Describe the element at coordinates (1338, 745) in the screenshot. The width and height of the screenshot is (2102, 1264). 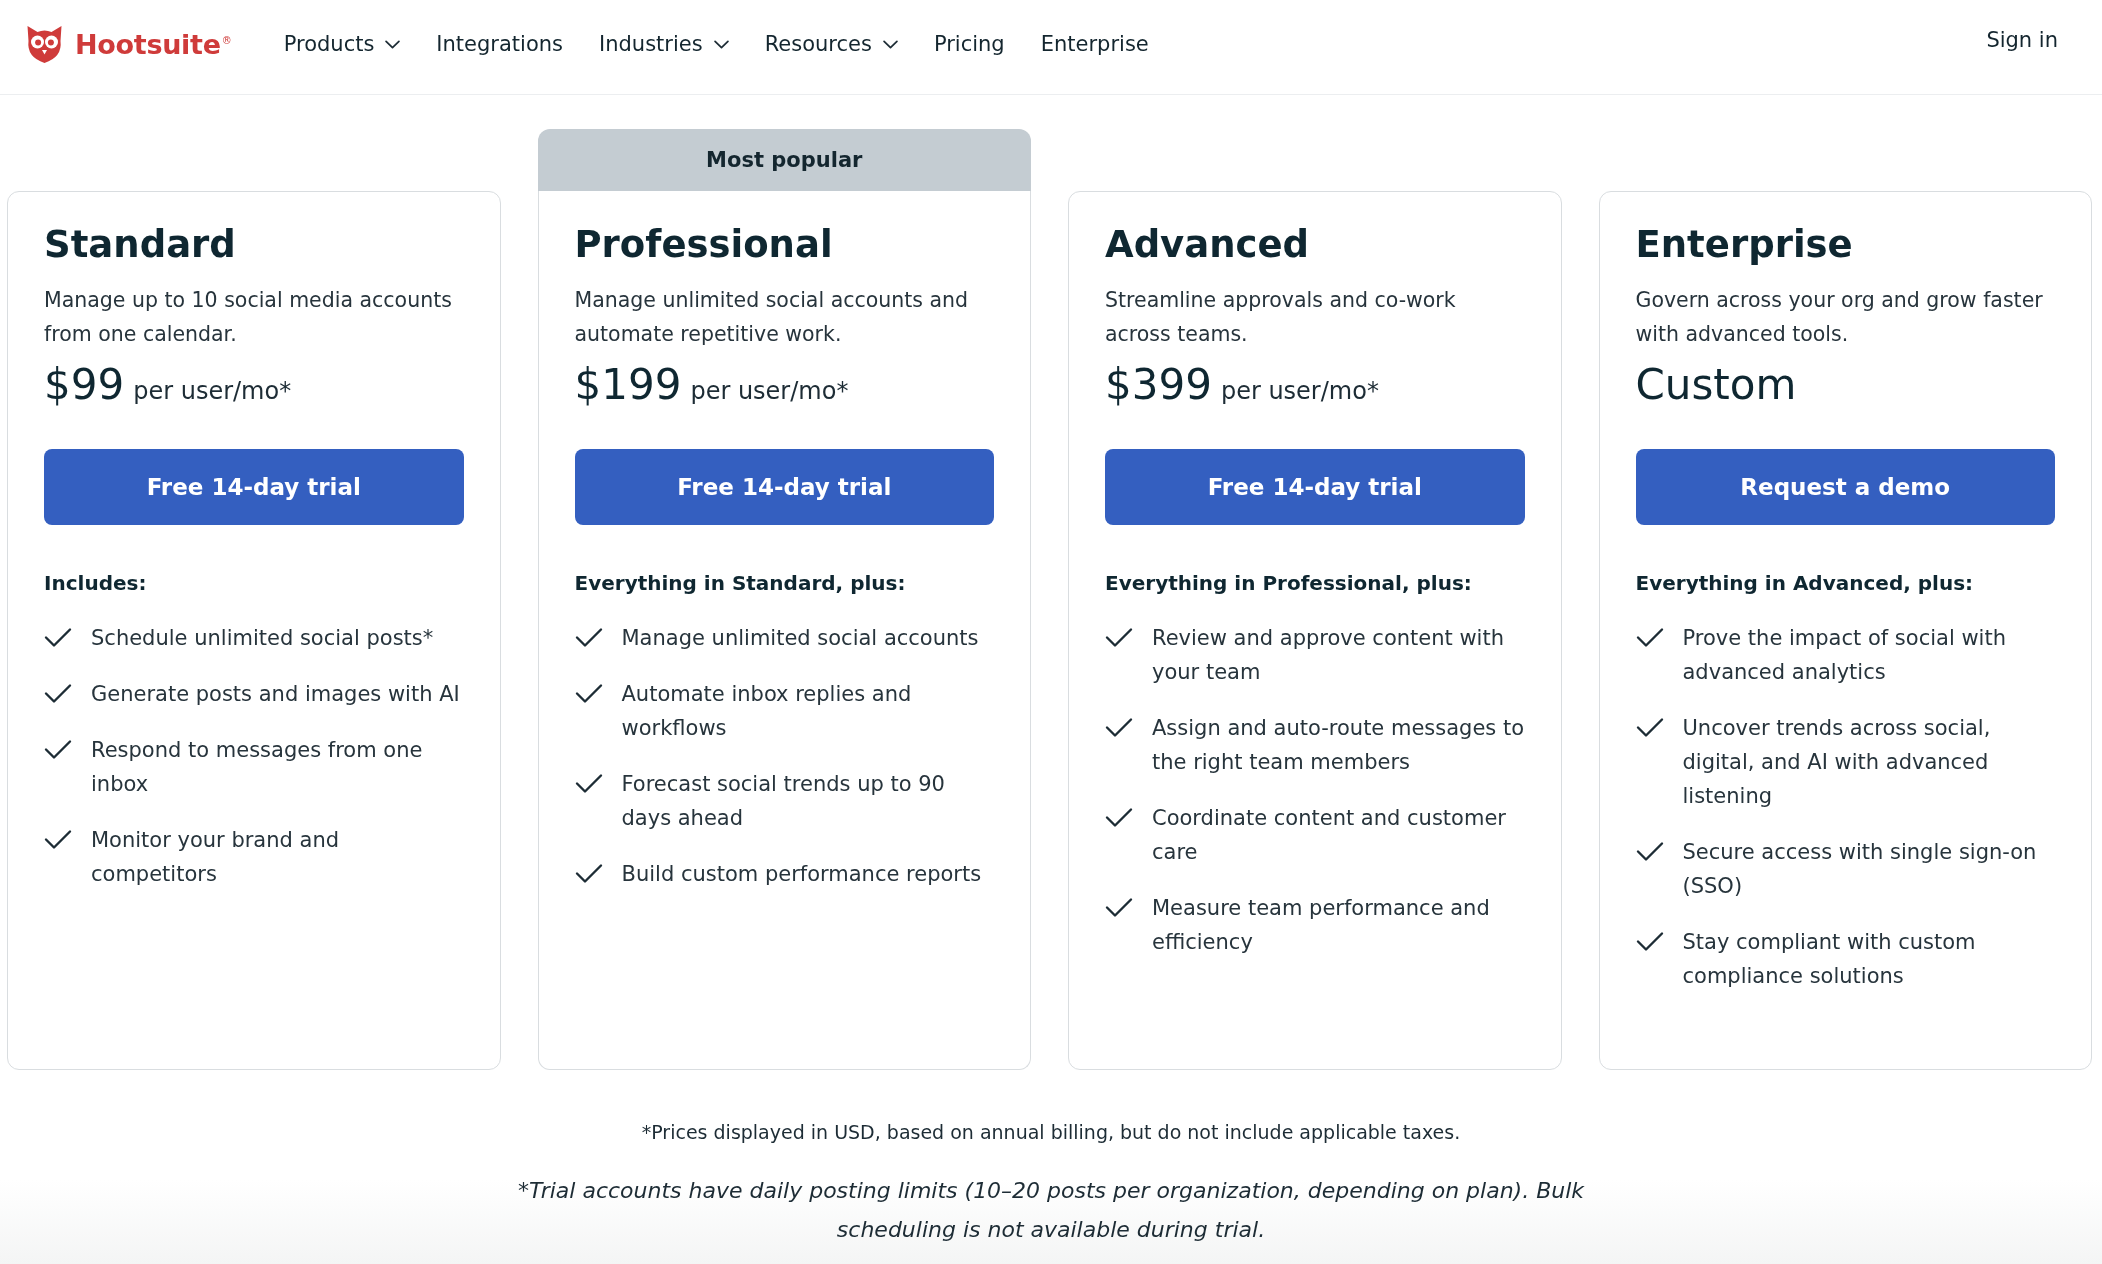
I see `feature-text: Assign and auto-route messages to the right team members` at that location.